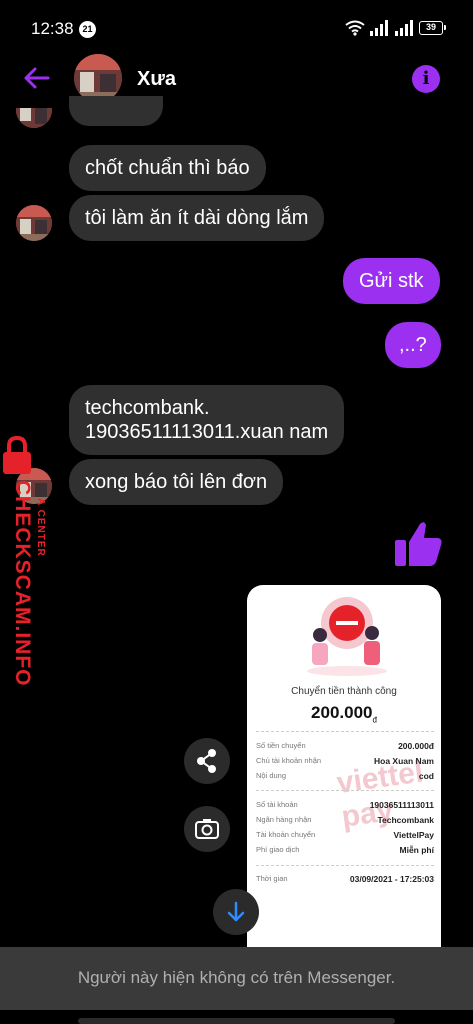 The width and height of the screenshot is (473, 1024). I want to click on watermark-subtext: A CENTER, so click(40, 527).